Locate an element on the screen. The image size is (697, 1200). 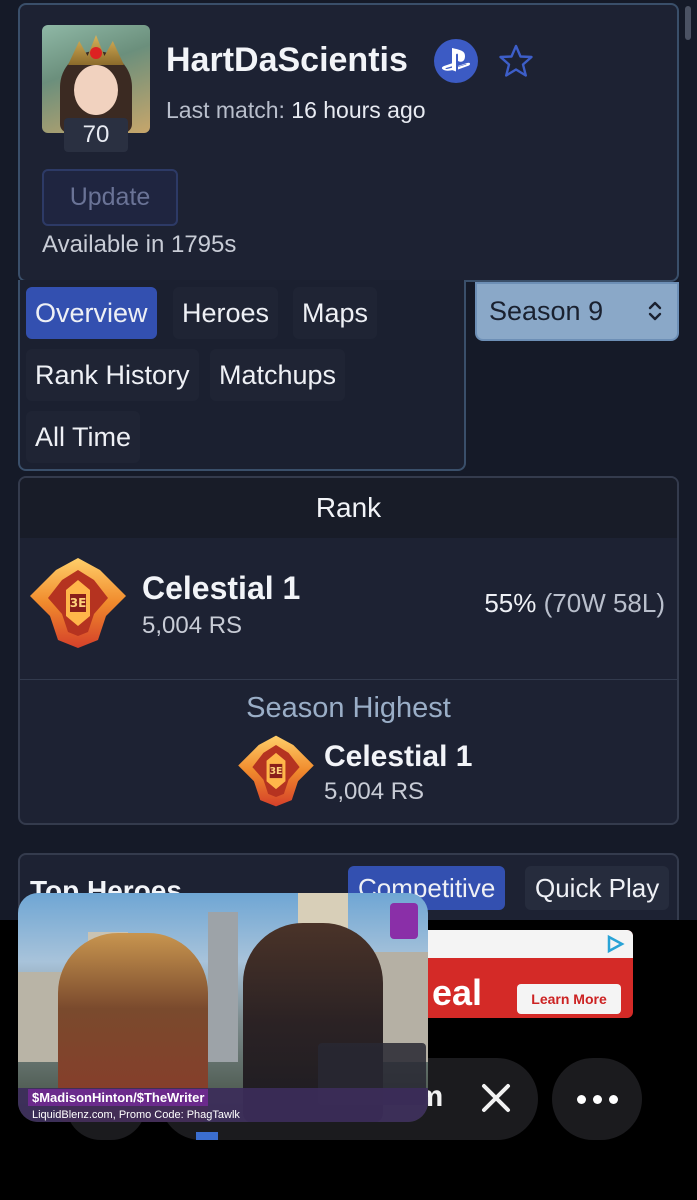
level-badge: 70 is located at coordinates (96, 135).